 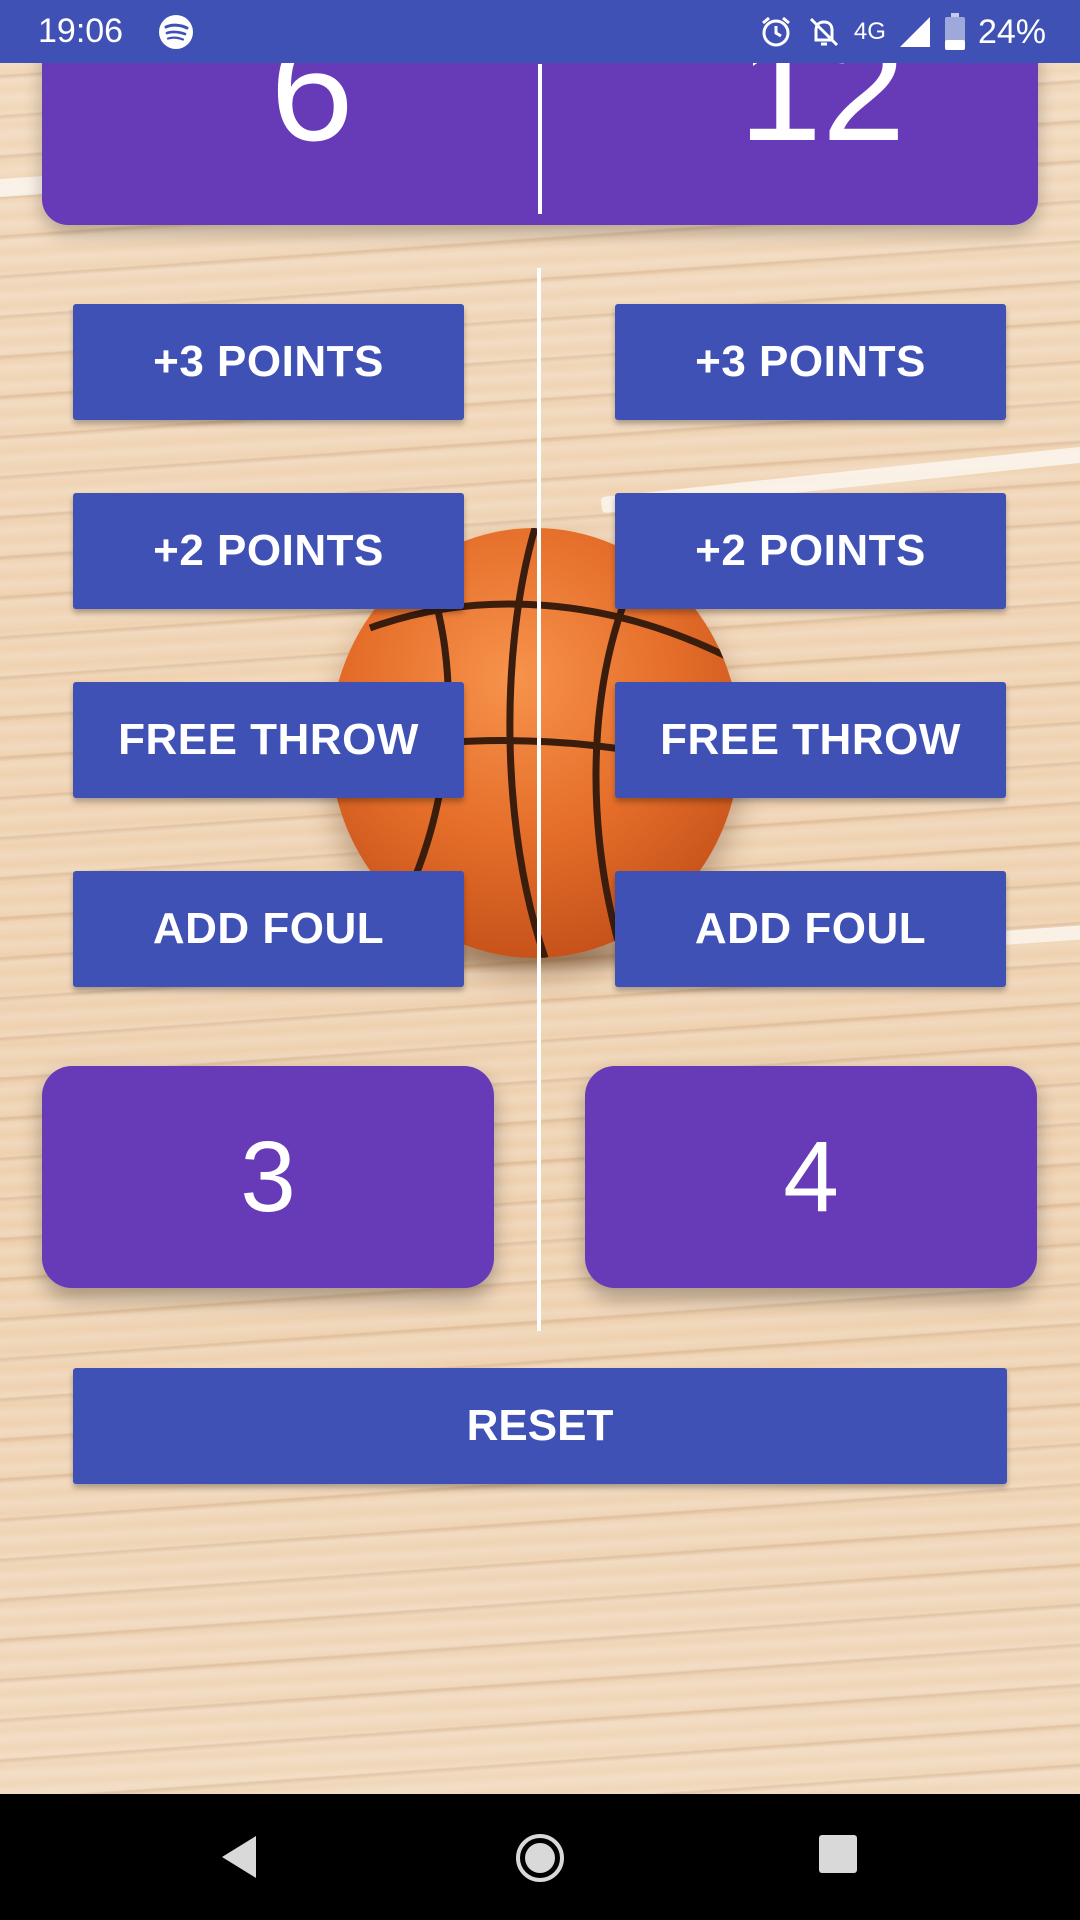 What do you see at coordinates (81, 31) in the screenshot?
I see `status-time: 19:06` at bounding box center [81, 31].